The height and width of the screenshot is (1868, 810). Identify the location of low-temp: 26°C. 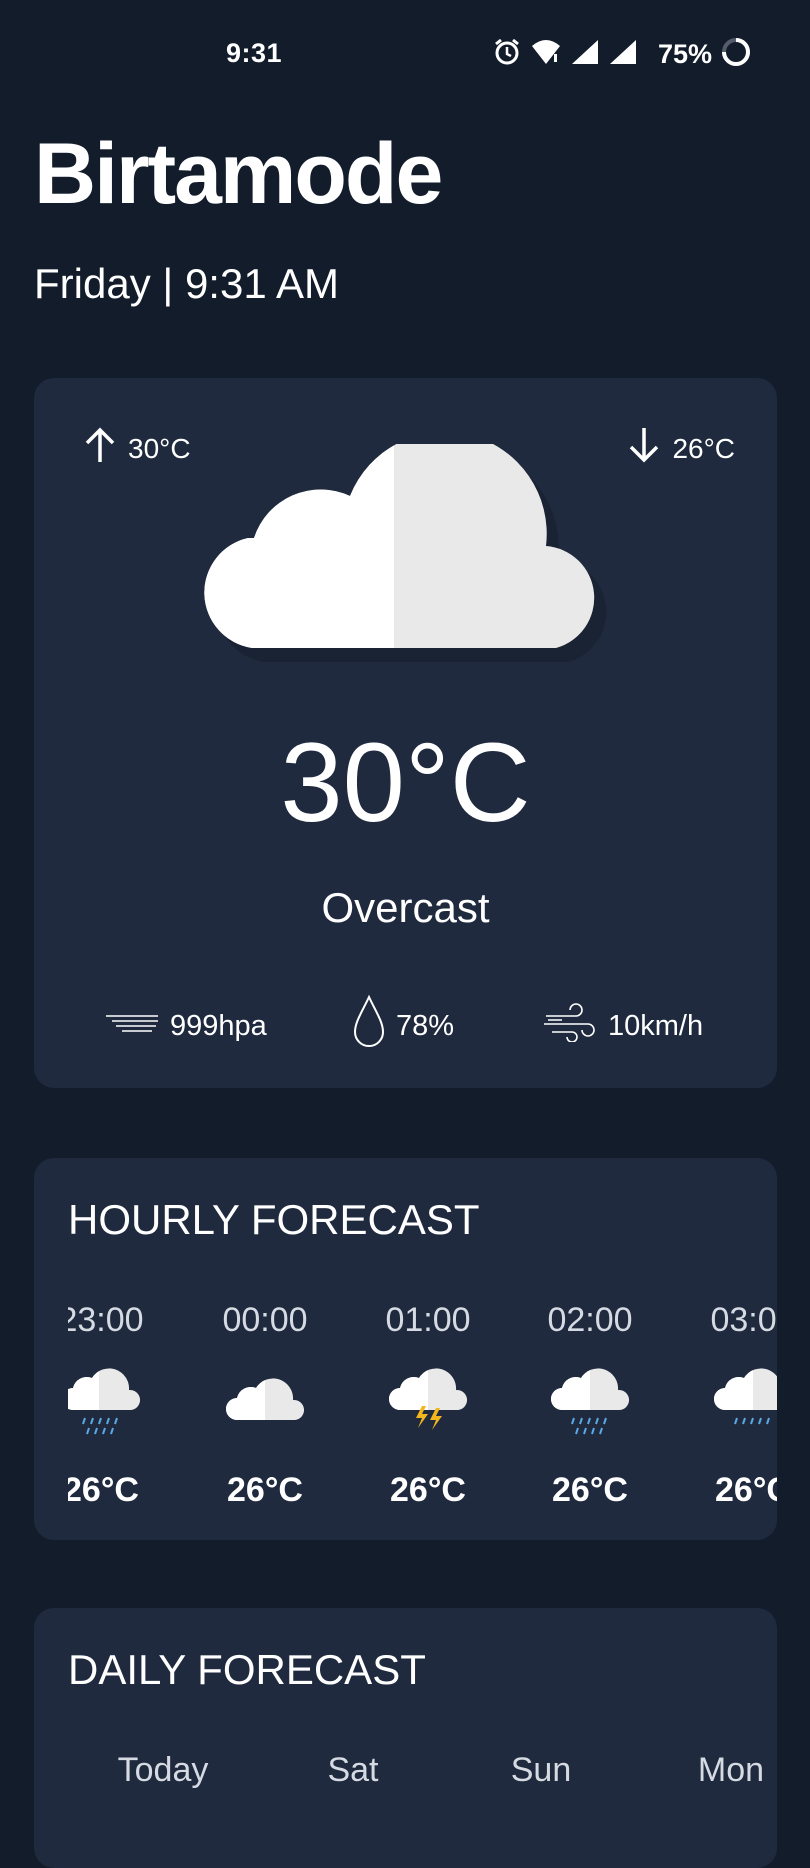
(680, 448).